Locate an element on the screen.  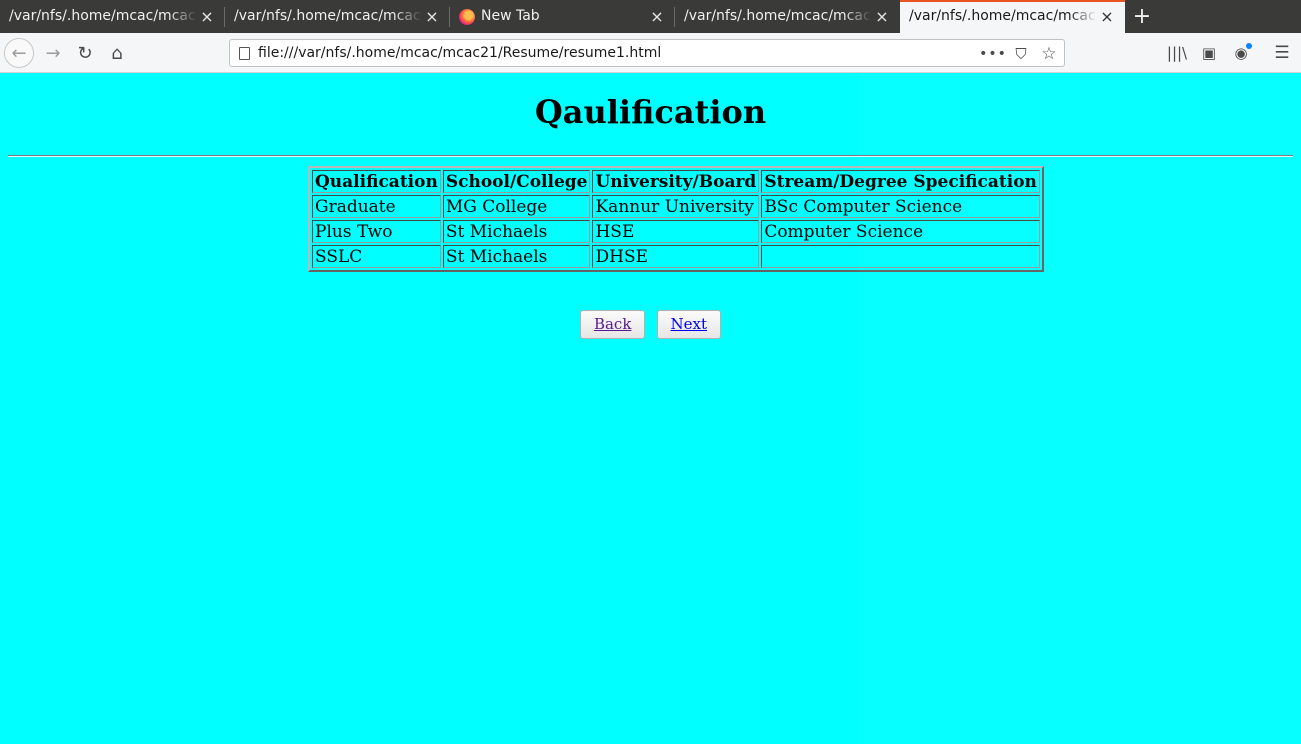
table-cell: BSc Computer Science is located at coordinates (900, 206).